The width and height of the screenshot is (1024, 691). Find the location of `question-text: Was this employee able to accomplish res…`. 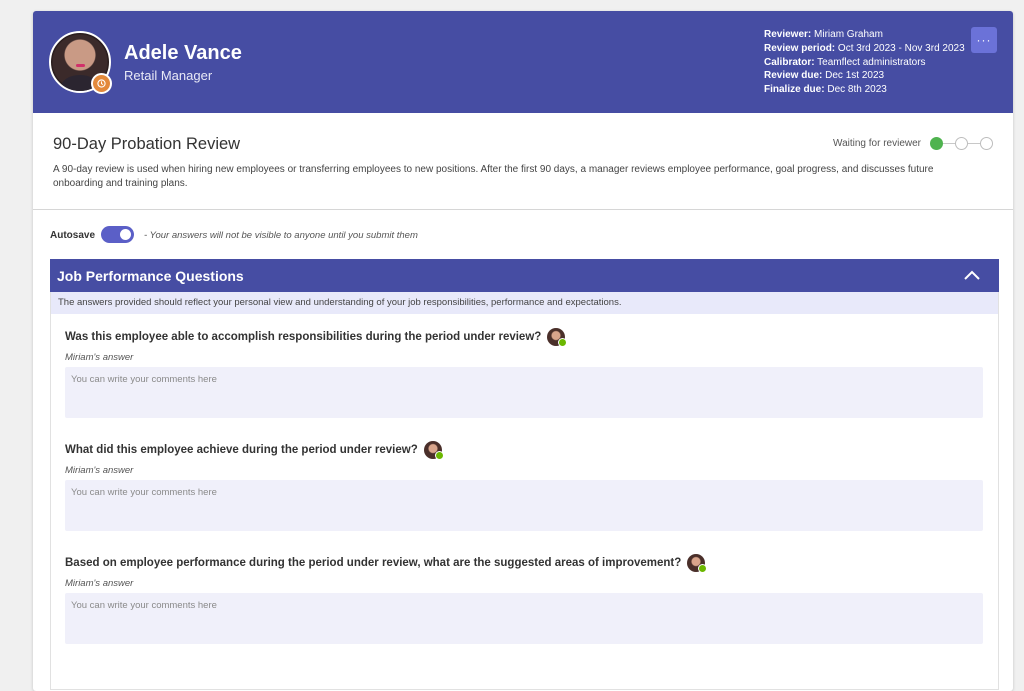

question-text: Was this employee able to accomplish res… is located at coordinates (303, 337).